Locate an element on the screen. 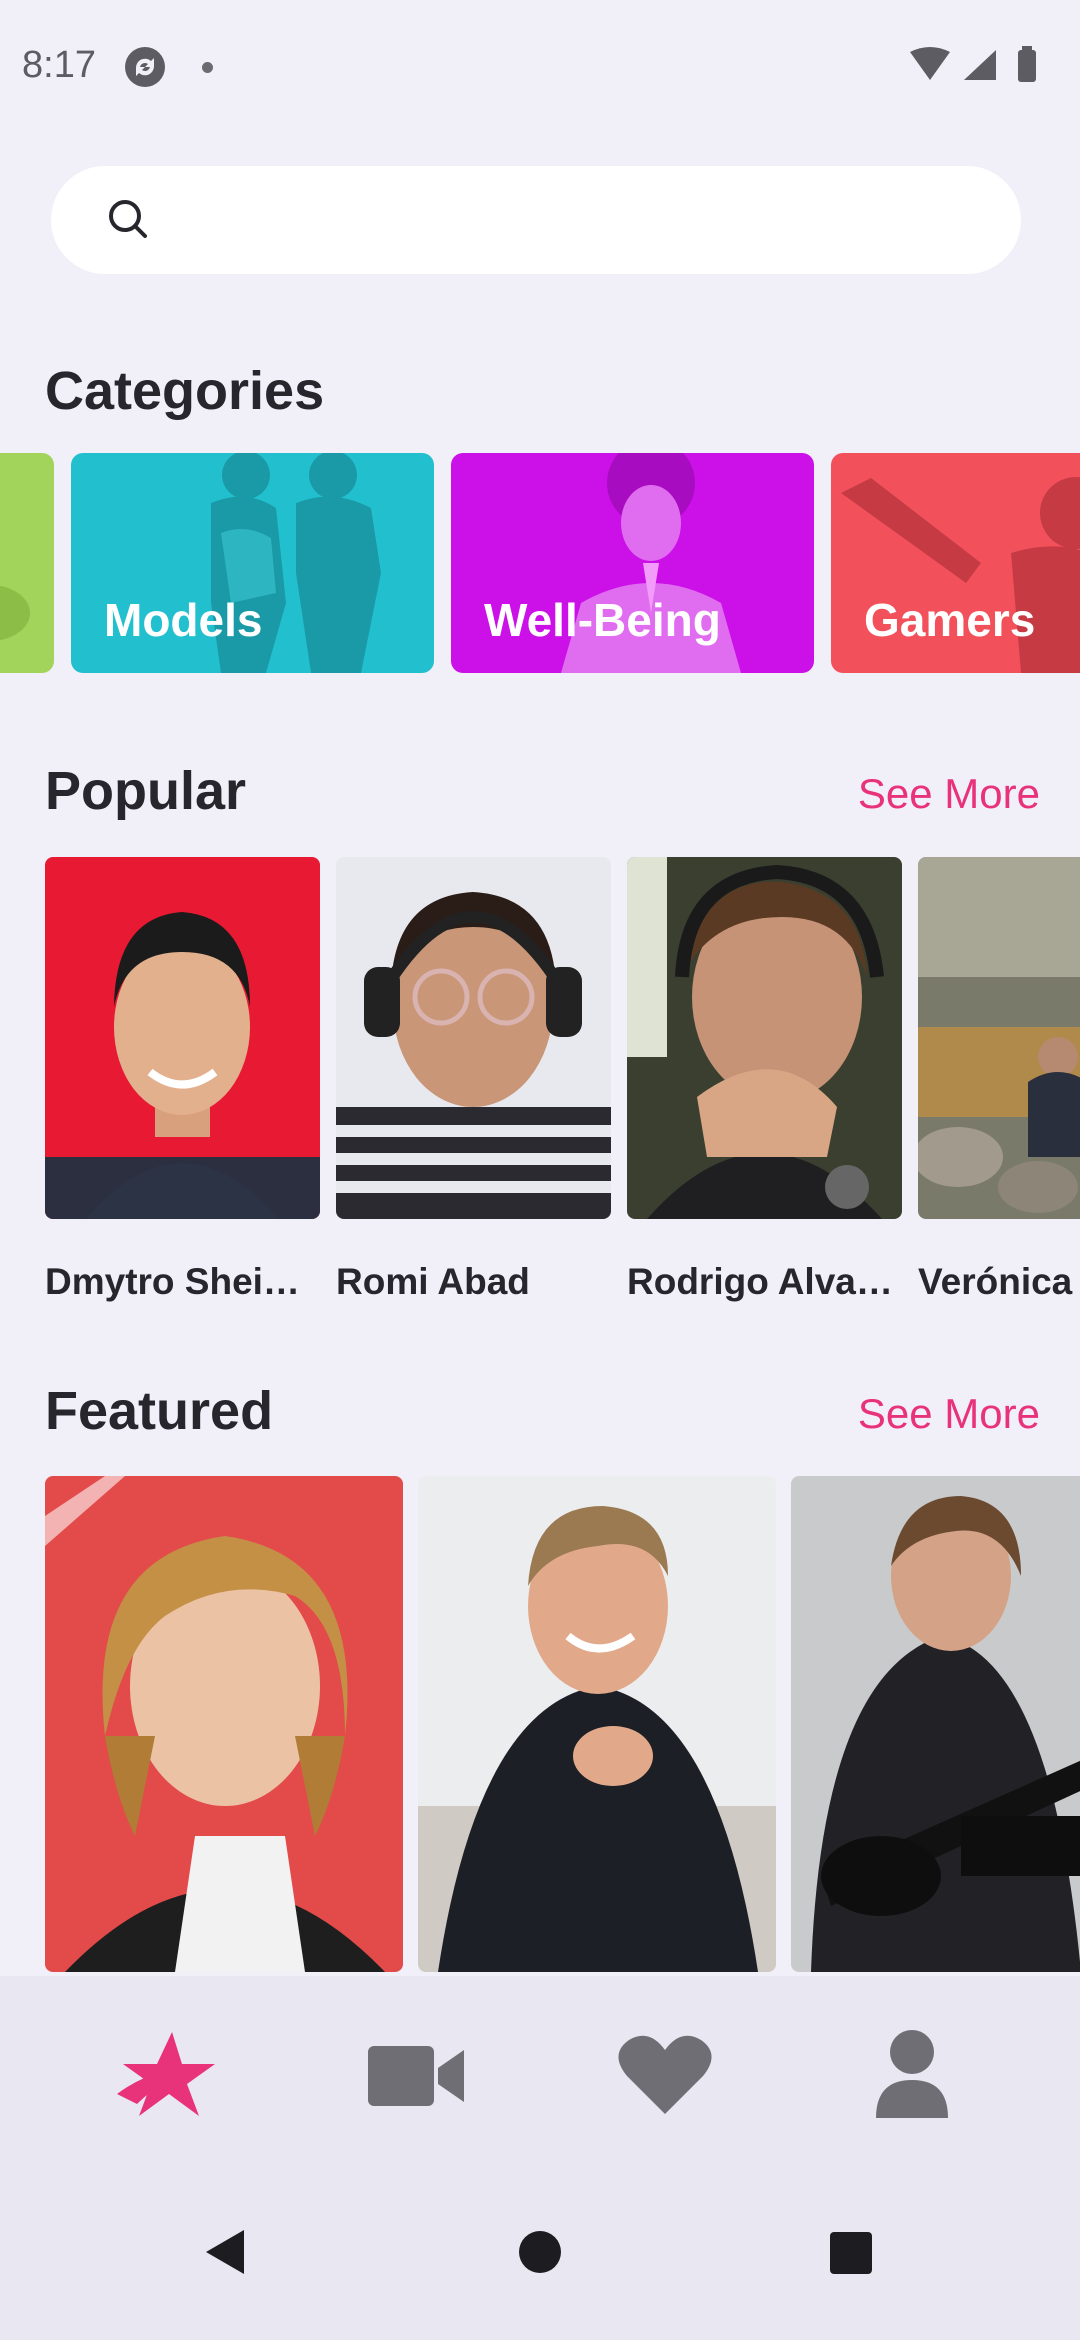 The height and width of the screenshot is (2340, 1080). wifi-icon is located at coordinates (930, 63).